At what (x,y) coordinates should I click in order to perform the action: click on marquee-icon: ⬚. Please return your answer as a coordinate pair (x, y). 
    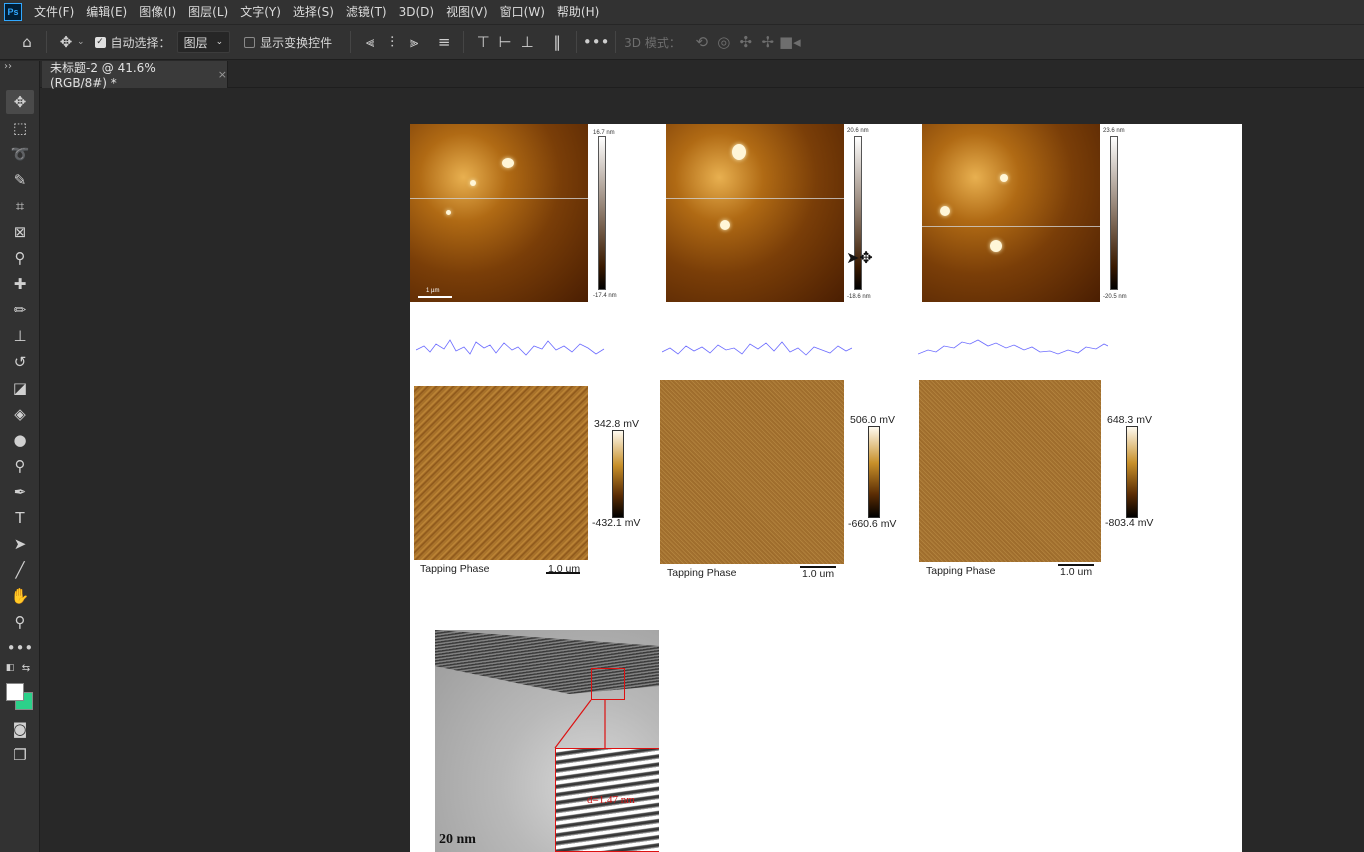
    Looking at the image, I should click on (20, 128).